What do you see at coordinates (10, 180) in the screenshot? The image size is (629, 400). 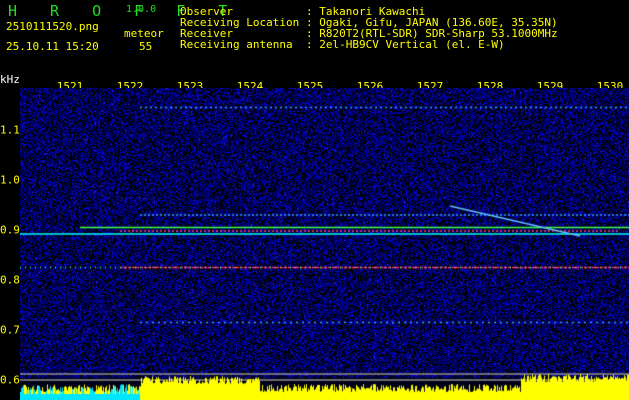 I see `y-tick-label: 1.0` at bounding box center [10, 180].